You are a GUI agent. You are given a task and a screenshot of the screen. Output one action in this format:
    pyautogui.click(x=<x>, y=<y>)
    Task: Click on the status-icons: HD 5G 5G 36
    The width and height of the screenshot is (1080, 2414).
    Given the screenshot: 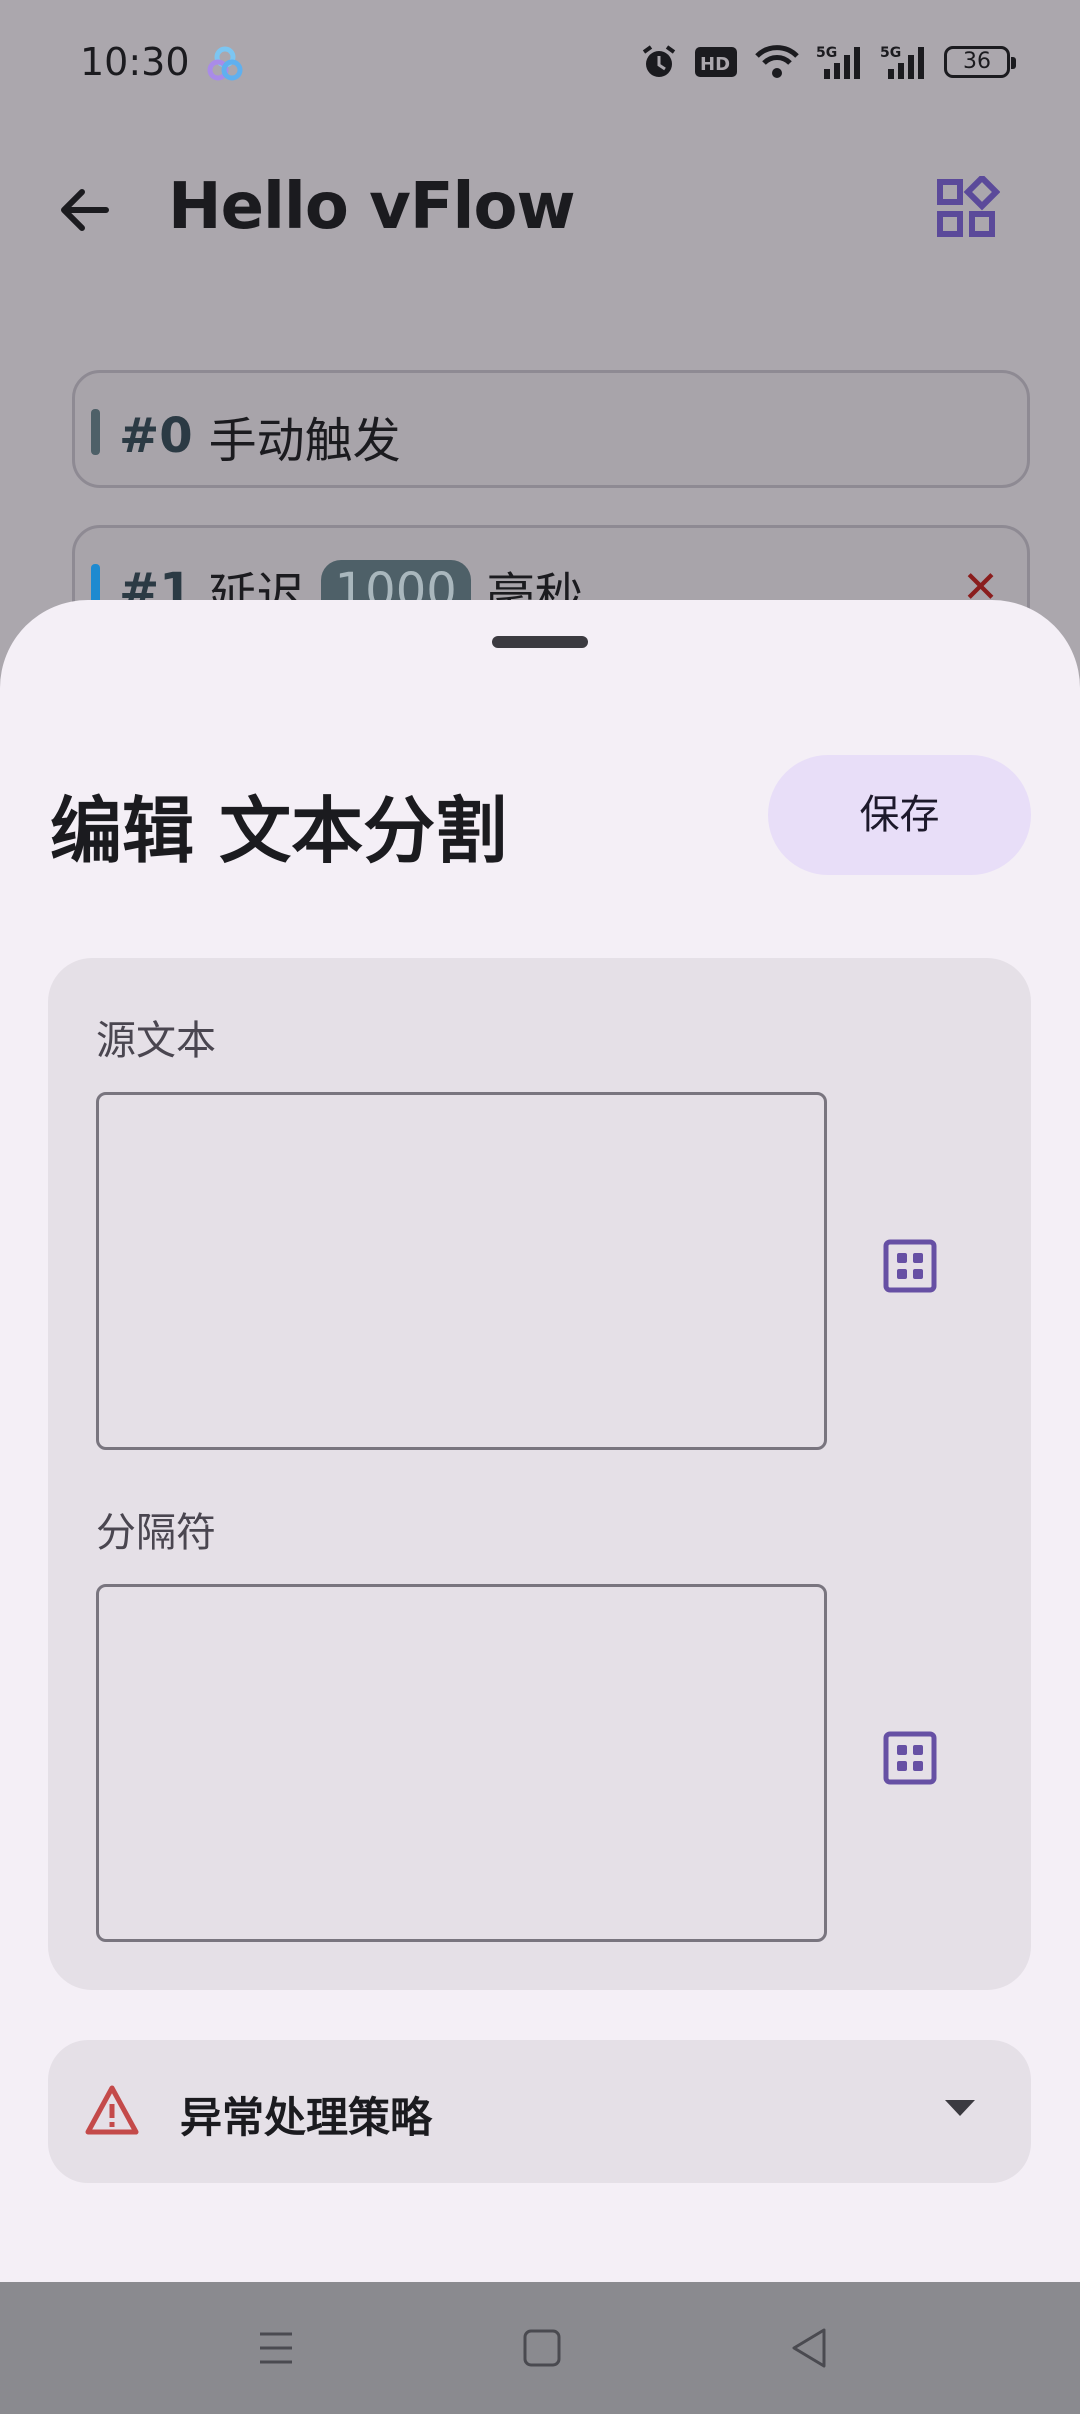 What is the action you would take?
    pyautogui.click(x=828, y=62)
    